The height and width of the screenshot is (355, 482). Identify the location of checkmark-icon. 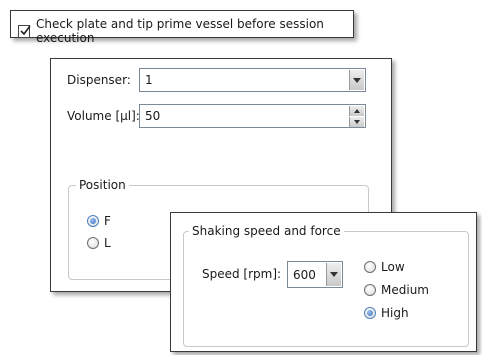
(25, 30).